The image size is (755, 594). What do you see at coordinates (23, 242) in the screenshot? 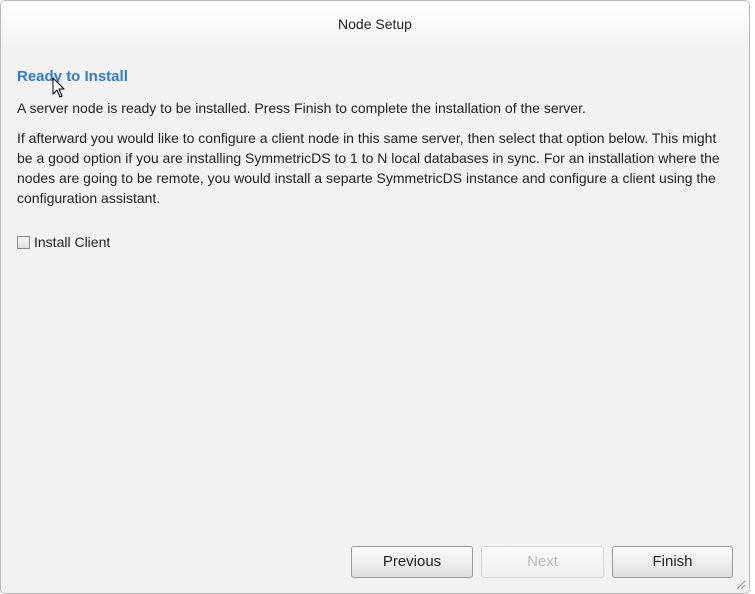
I see `install-client-checkbox` at bounding box center [23, 242].